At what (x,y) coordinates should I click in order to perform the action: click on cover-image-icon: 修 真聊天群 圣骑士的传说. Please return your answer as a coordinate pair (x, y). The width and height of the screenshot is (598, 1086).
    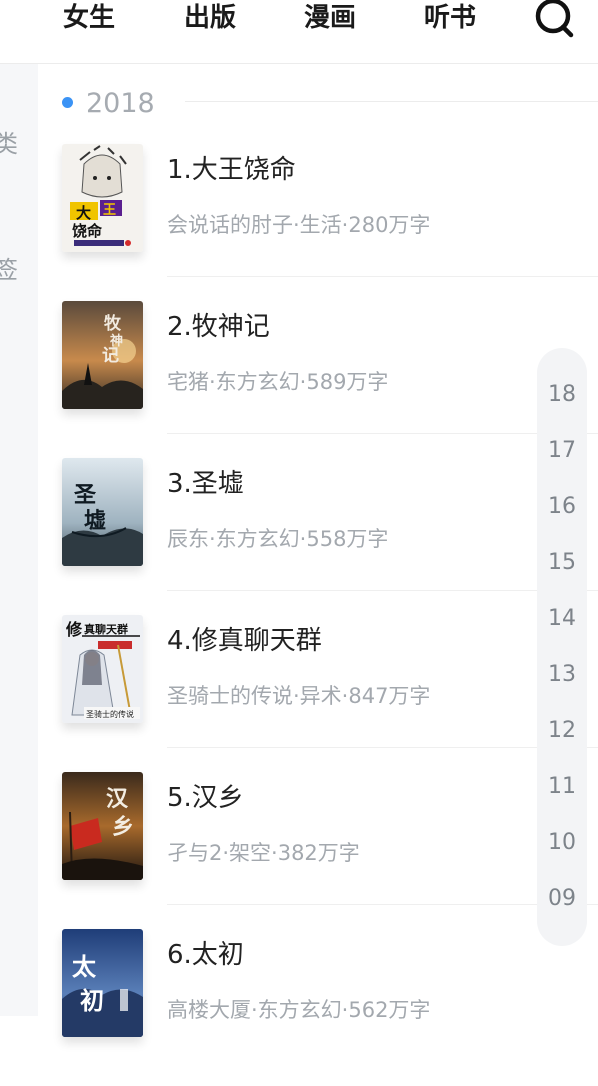
    Looking at the image, I should click on (102, 669).